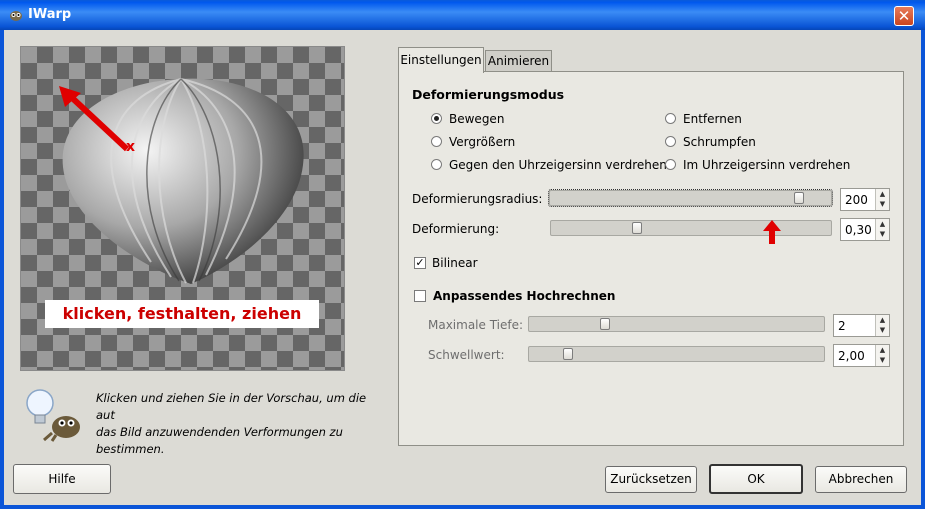  I want to click on radio-label: Gegen den Uhrzeigersinn verdrehen, so click(558, 165).